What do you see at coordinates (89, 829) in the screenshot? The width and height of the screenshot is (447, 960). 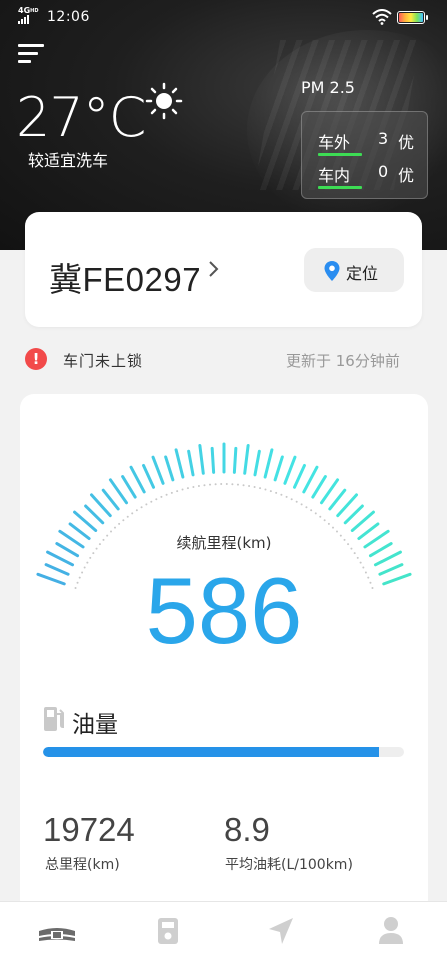 I see `total-mileage-value: 19724` at bounding box center [89, 829].